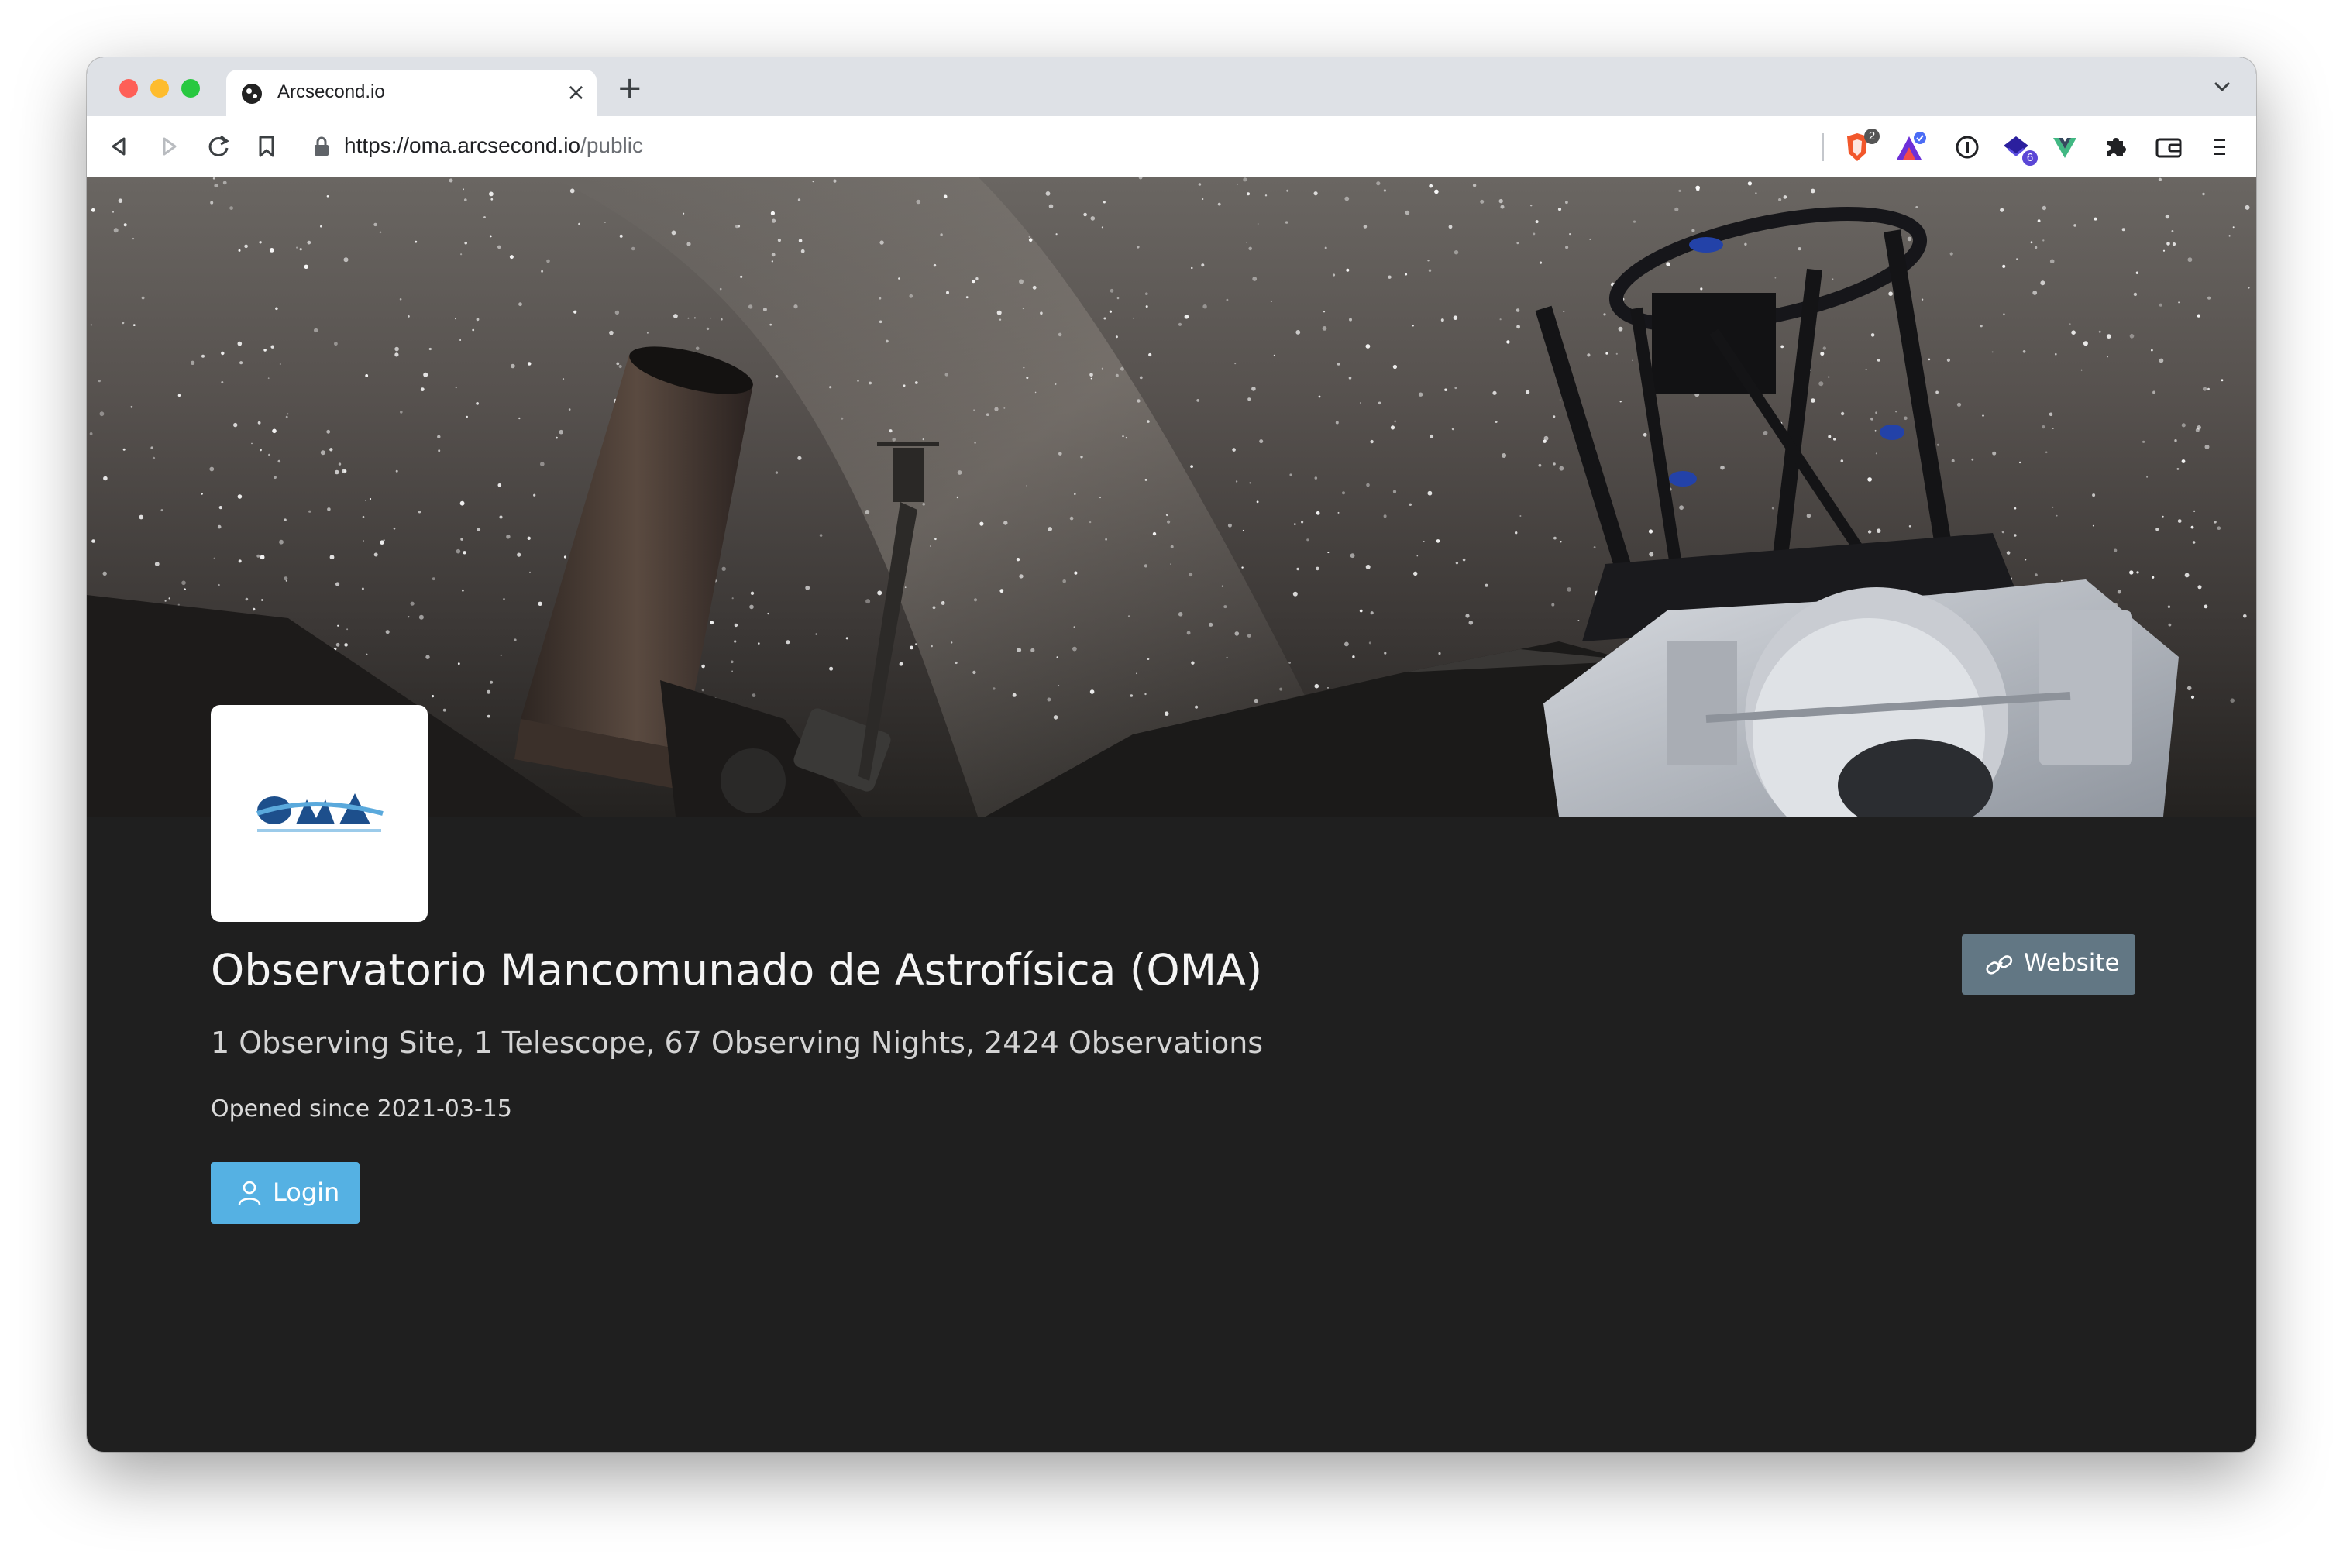 Image resolution: width=2343 pixels, height=1568 pixels. Describe the element at coordinates (2065, 147) in the screenshot. I see `vue-devtools-icon` at that location.